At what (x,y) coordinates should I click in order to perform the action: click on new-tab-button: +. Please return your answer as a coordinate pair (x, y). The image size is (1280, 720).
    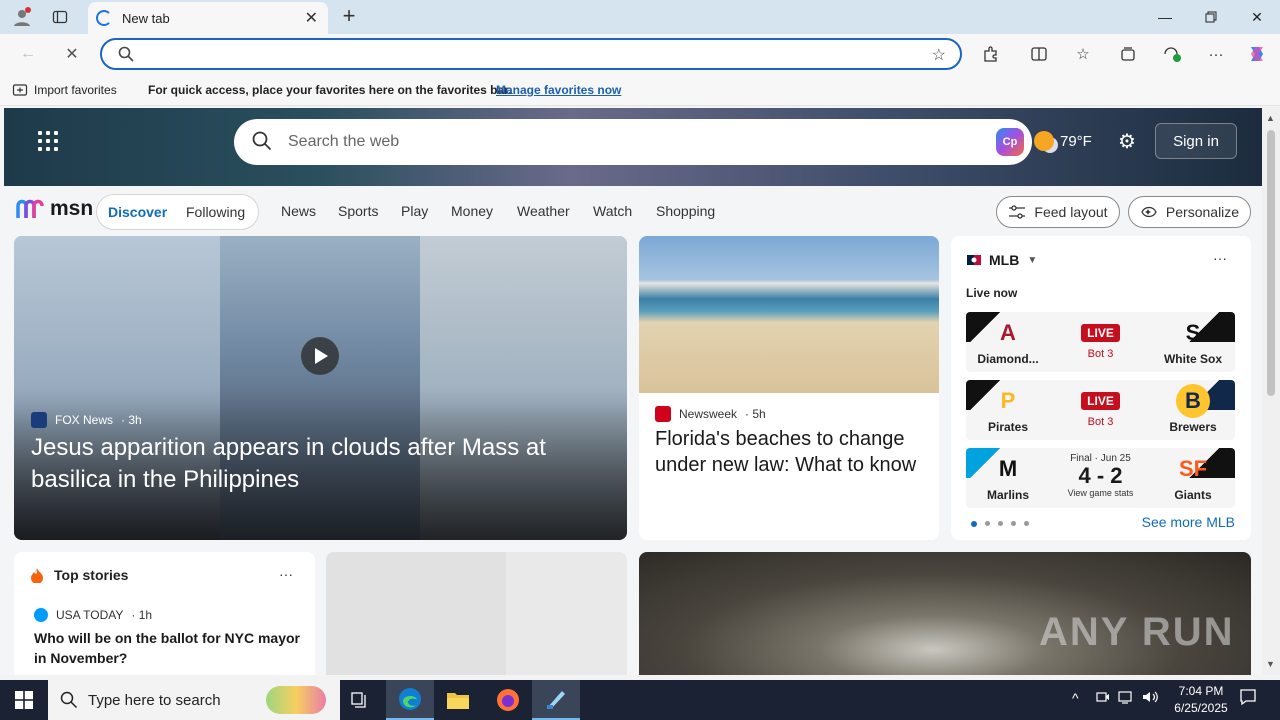
    Looking at the image, I should click on (349, 16).